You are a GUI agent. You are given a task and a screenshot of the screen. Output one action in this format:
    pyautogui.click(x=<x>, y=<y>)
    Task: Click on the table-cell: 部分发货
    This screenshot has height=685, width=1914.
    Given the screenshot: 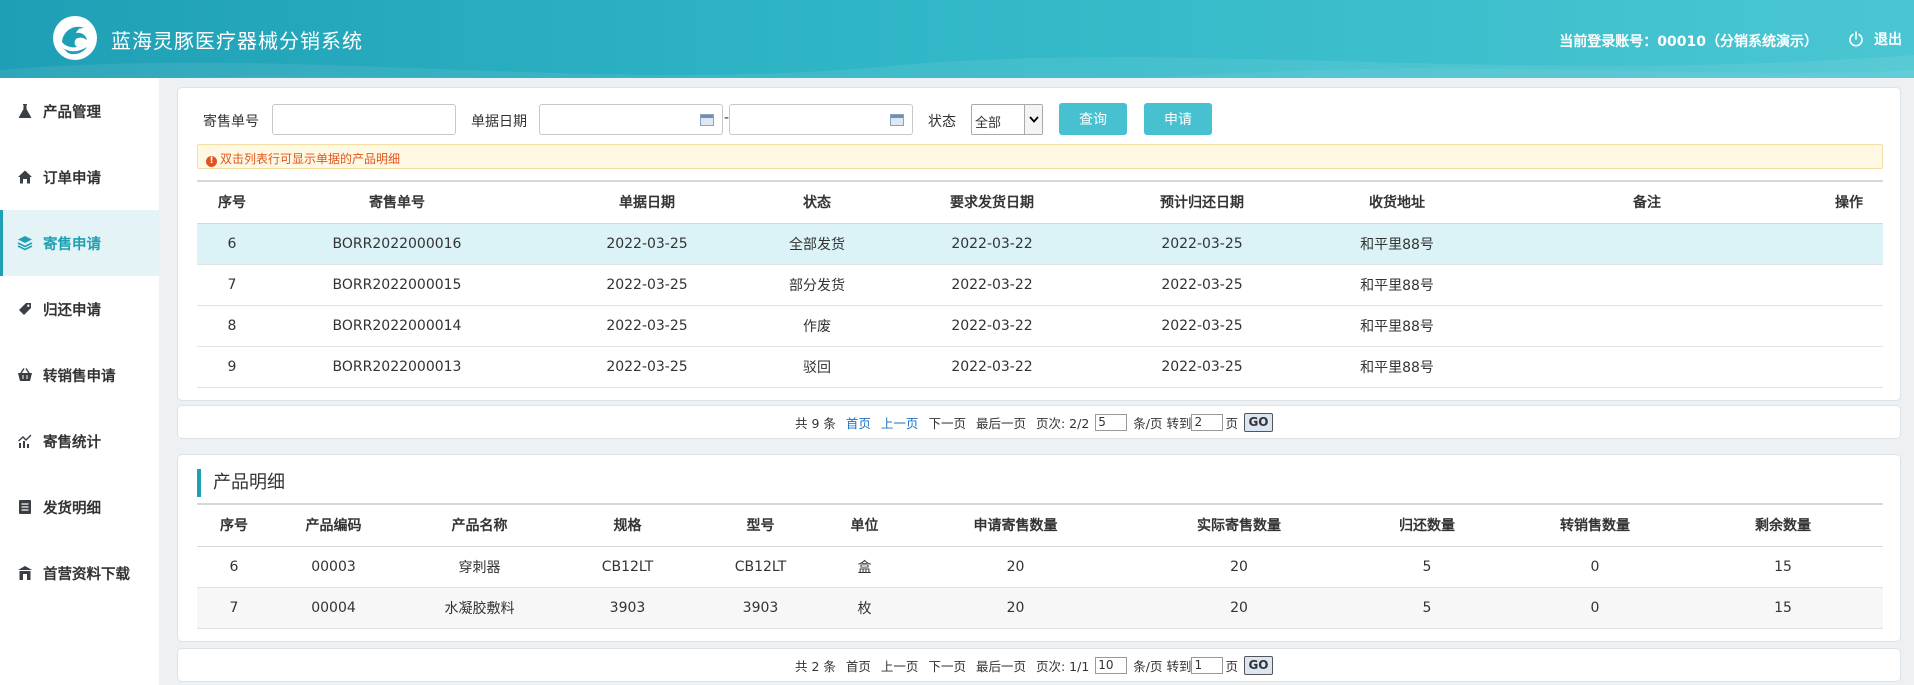 What is the action you would take?
    pyautogui.click(x=817, y=285)
    